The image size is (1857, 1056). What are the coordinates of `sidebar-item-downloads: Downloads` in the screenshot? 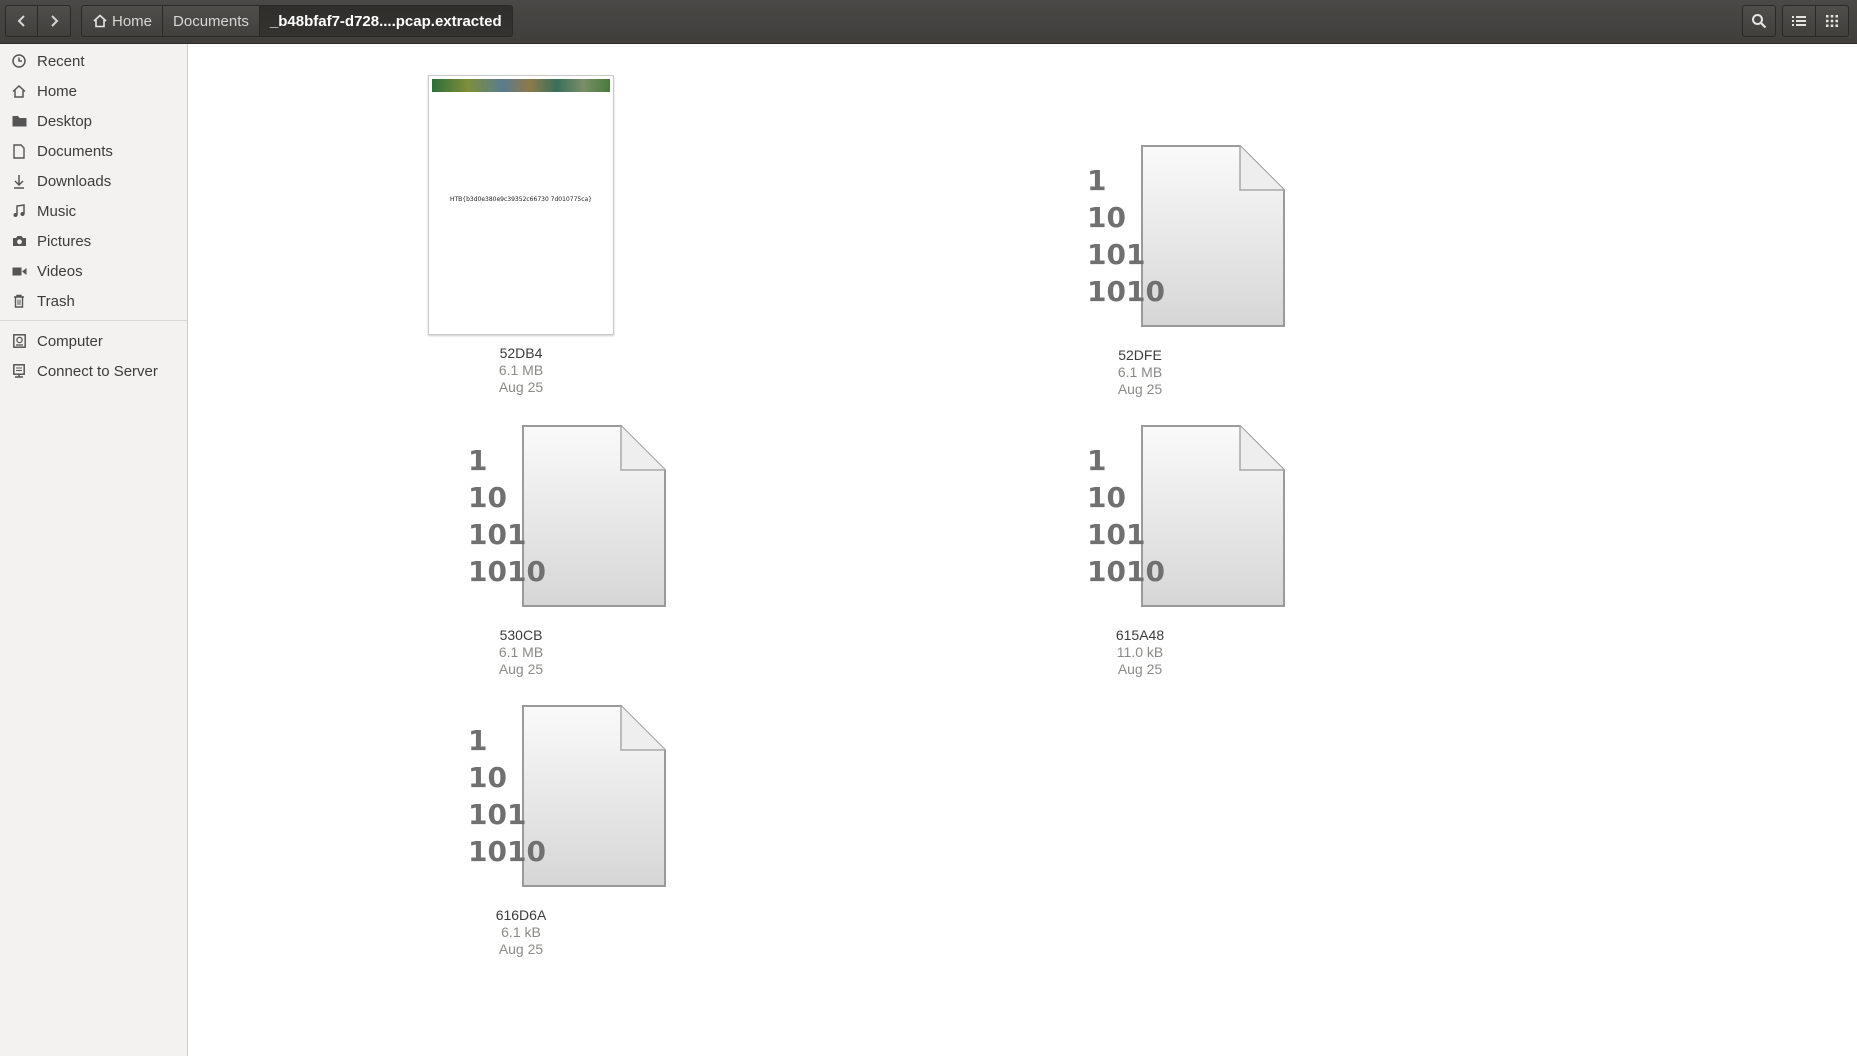 It's located at (93, 181).